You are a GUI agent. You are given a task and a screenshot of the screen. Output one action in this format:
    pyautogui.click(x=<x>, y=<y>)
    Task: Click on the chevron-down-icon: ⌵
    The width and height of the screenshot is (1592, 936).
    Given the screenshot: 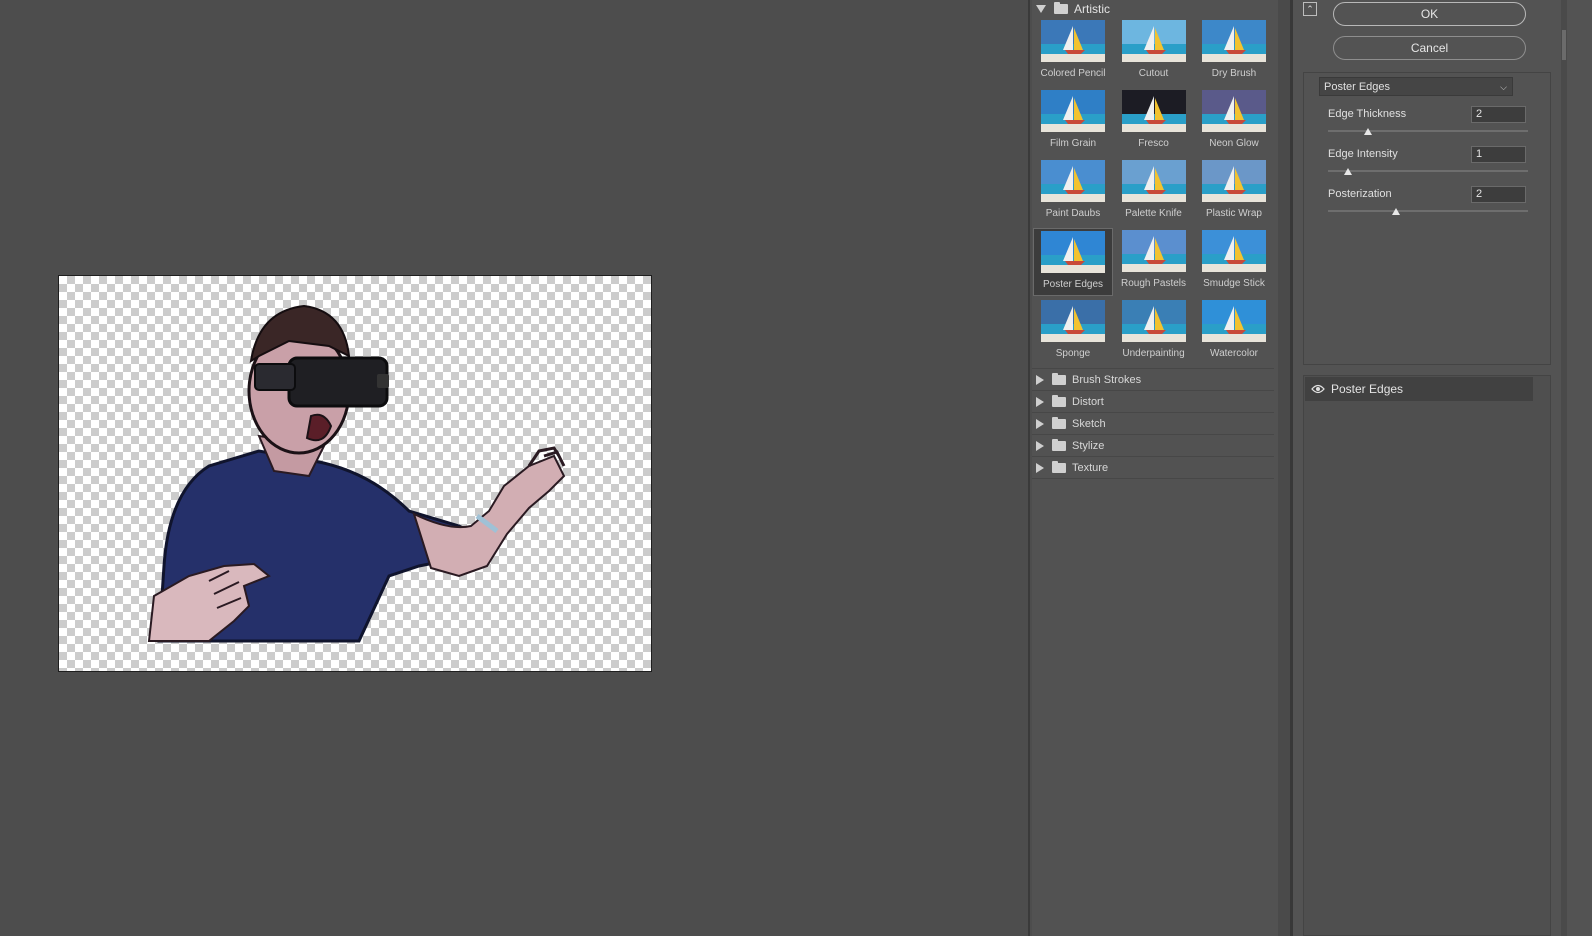 What is the action you would take?
    pyautogui.click(x=1503, y=87)
    